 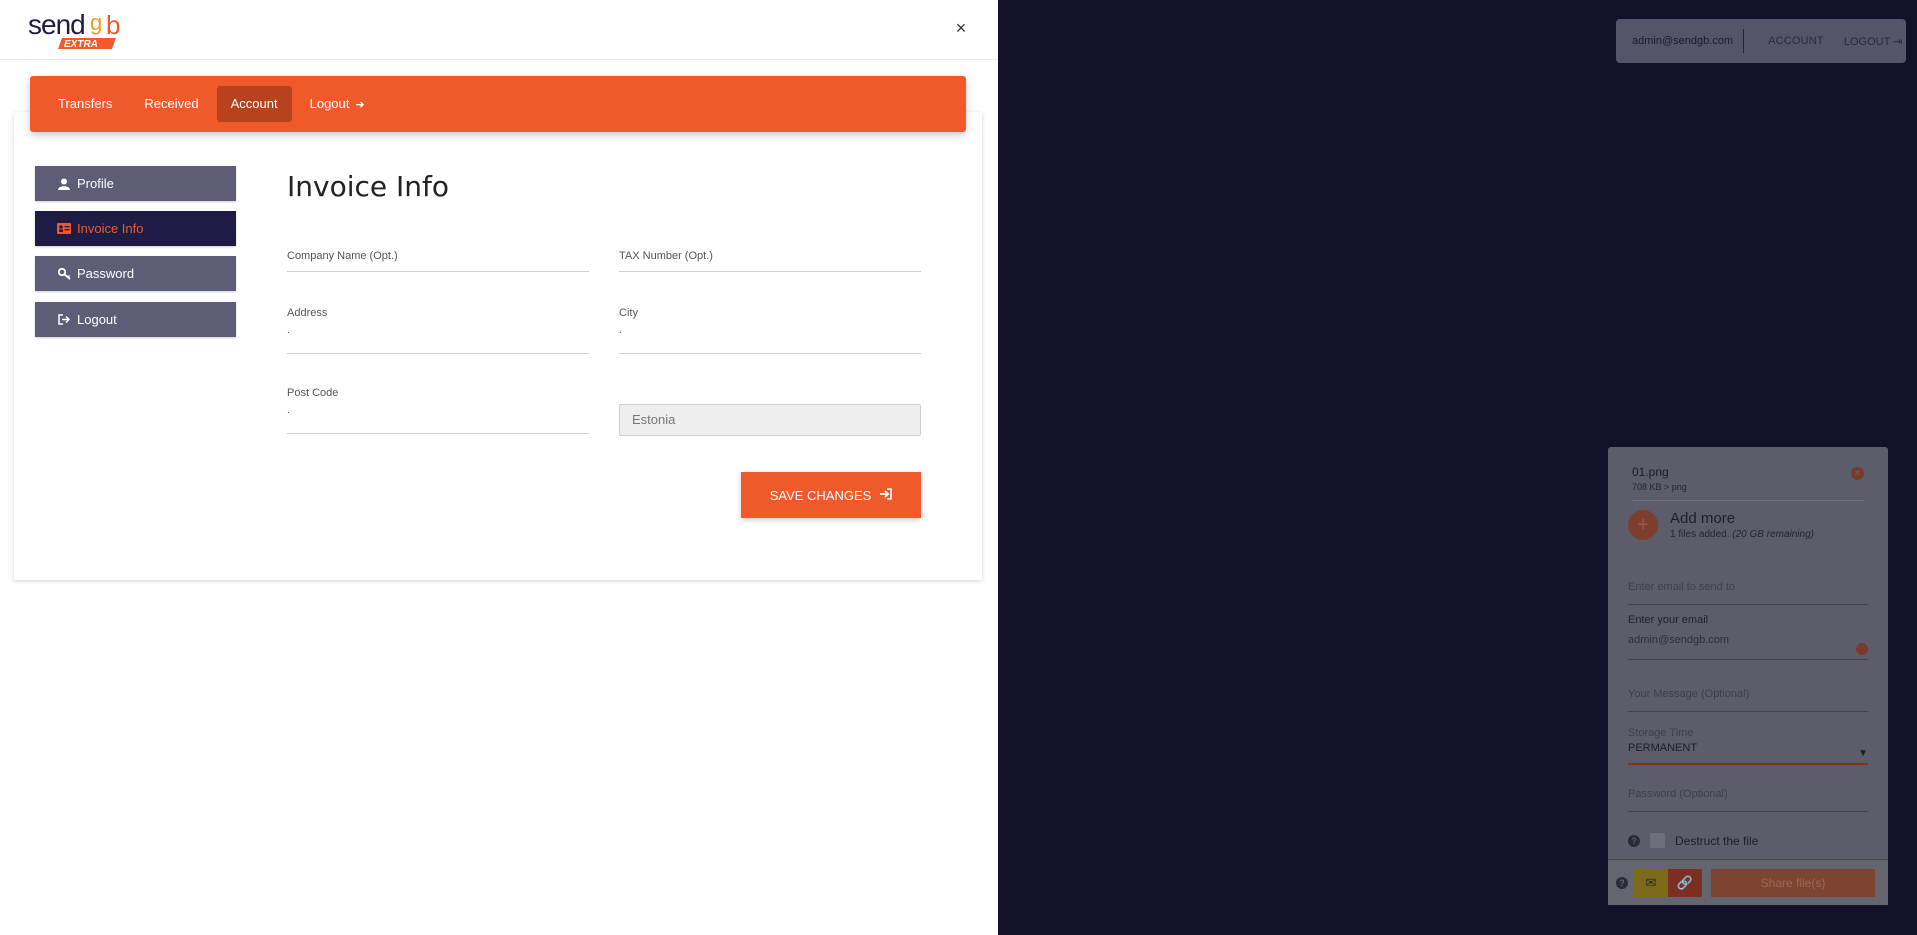 I want to click on sidebar-item-profile: Profile, so click(x=135, y=183).